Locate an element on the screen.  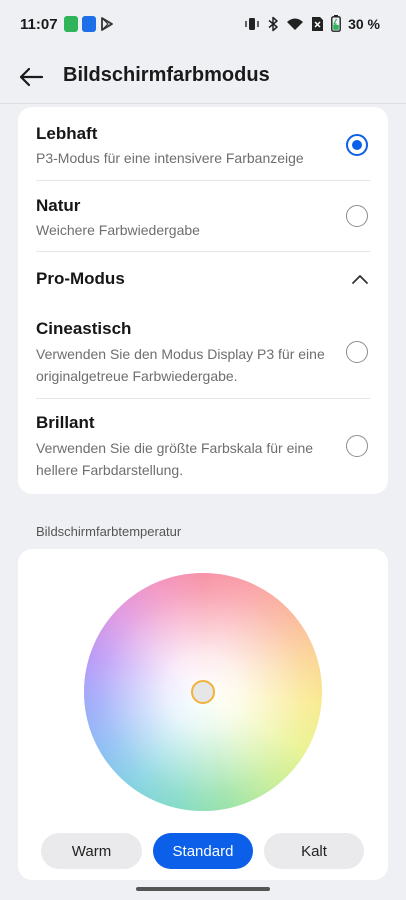
notification-icons is located at coordinates (89, 24).